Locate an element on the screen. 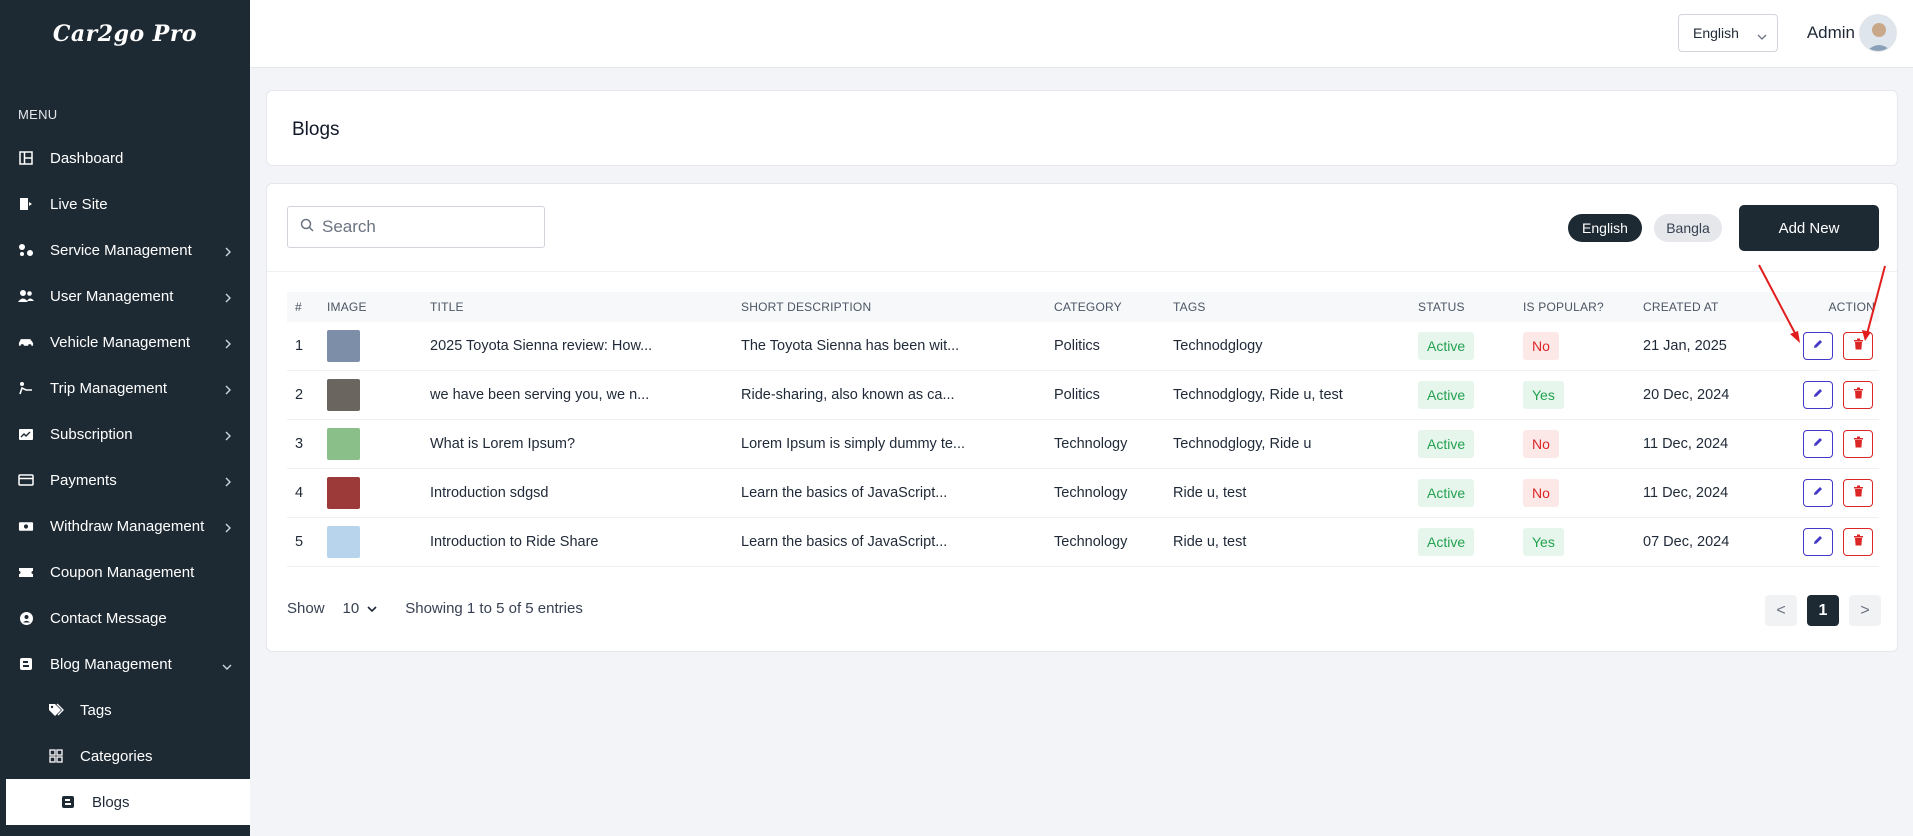 The image size is (1913, 836). sidebar-item-label: Blog Management is located at coordinates (111, 664).